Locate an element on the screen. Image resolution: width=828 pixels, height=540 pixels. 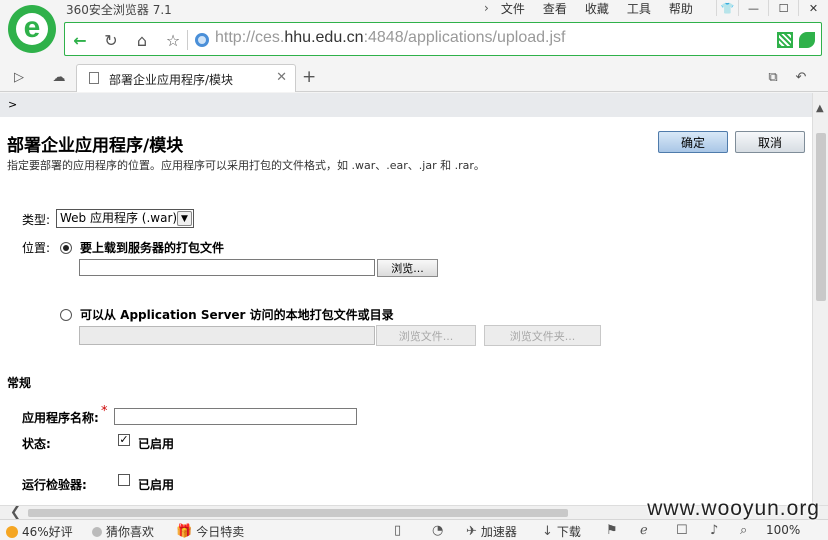
cancel-button: 取消 is located at coordinates (770, 142).